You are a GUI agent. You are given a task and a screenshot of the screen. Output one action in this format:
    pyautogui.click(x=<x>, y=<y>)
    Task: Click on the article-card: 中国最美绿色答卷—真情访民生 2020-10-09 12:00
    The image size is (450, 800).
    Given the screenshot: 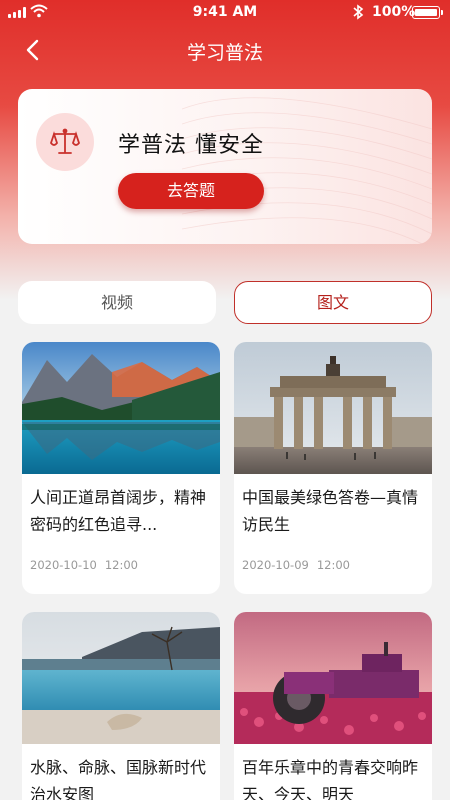 What is the action you would take?
    pyautogui.click(x=333, y=468)
    